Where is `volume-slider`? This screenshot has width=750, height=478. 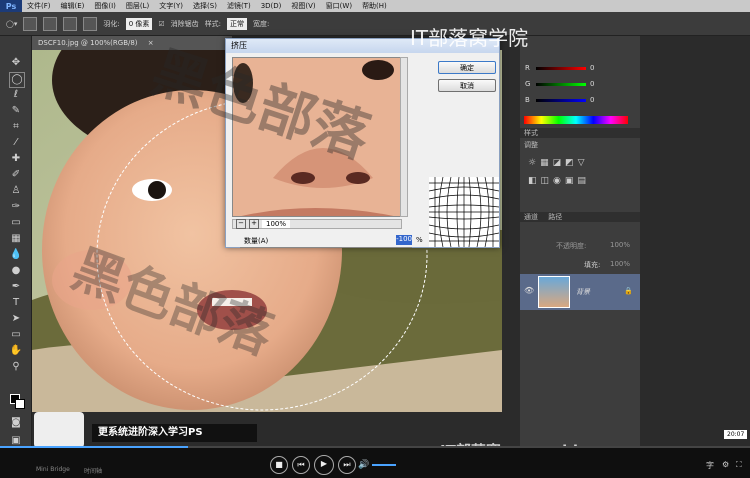 volume-slider is located at coordinates (384, 465).